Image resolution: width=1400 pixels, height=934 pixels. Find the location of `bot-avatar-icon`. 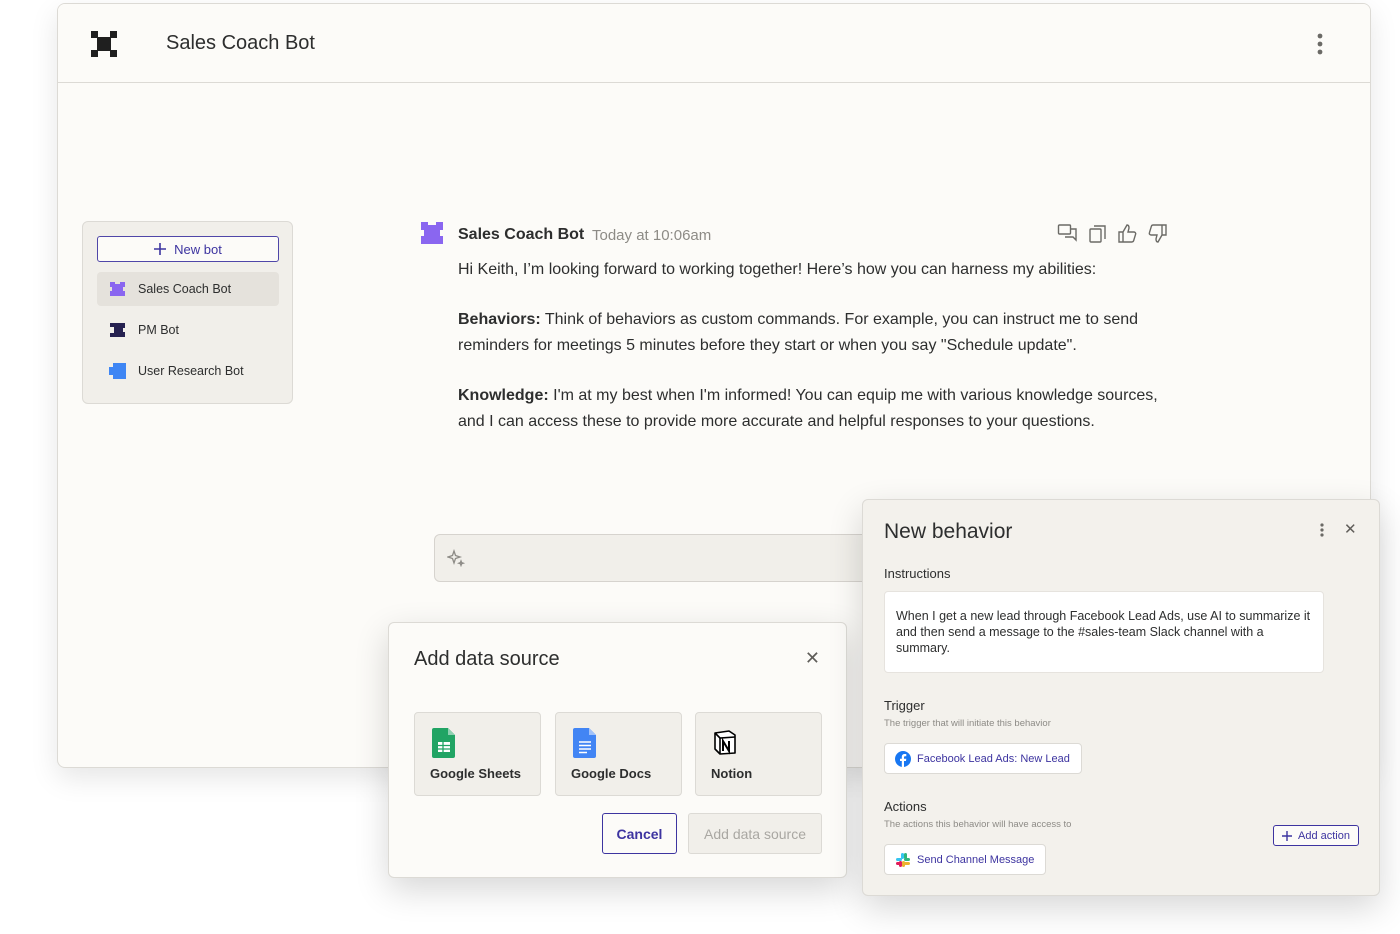

bot-avatar-icon is located at coordinates (432, 233).